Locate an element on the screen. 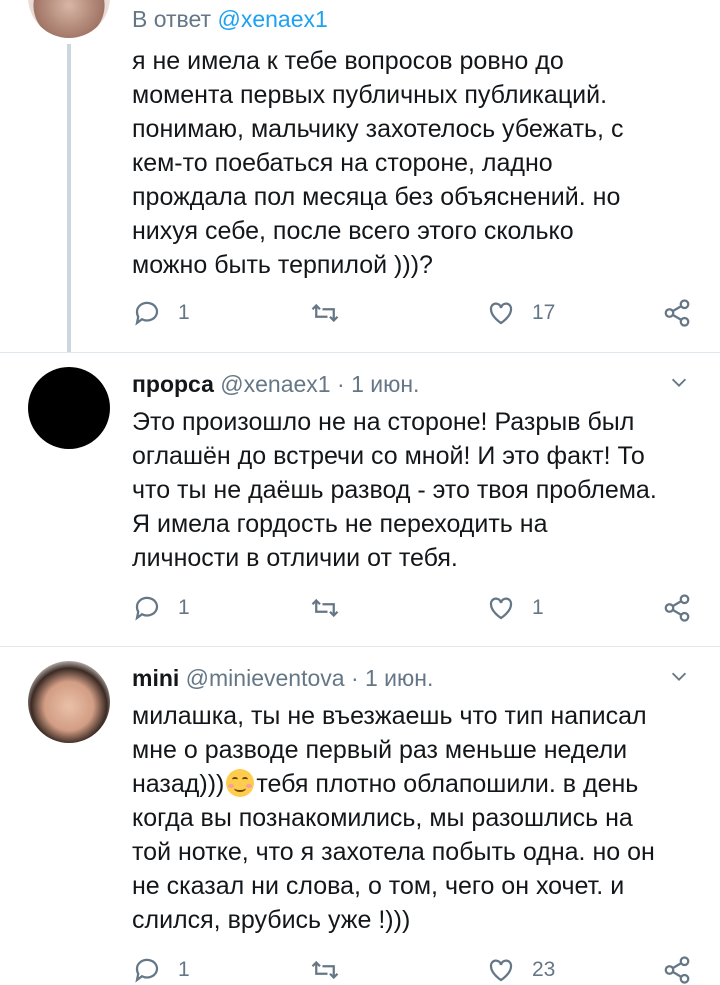  like-count: 17 is located at coordinates (544, 312).